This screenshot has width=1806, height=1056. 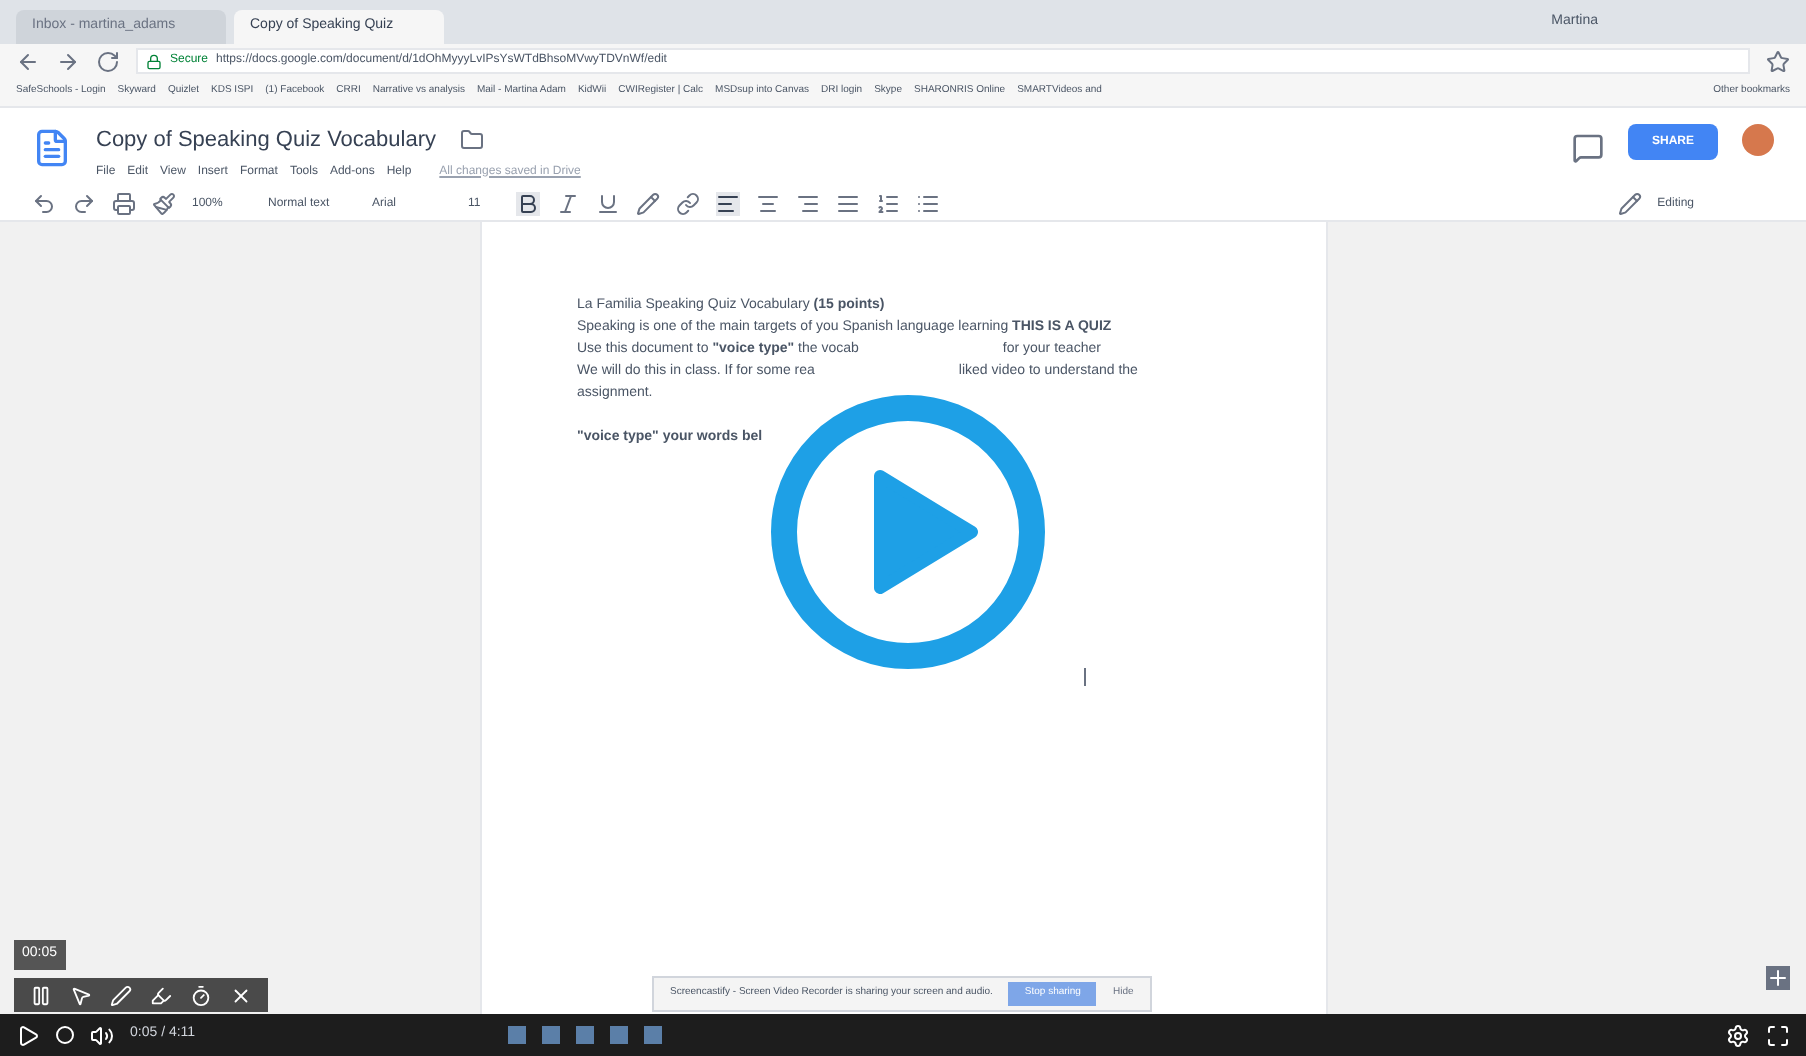 What do you see at coordinates (164, 204) in the screenshot?
I see `paint-format-icon` at bounding box center [164, 204].